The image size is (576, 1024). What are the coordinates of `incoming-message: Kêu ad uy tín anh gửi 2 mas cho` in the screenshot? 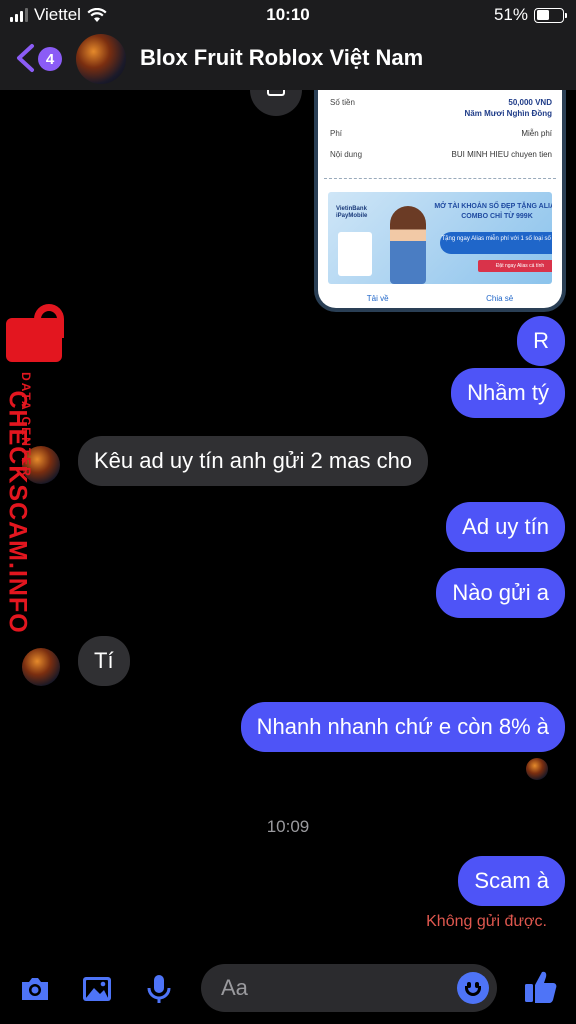 It's located at (253, 461).